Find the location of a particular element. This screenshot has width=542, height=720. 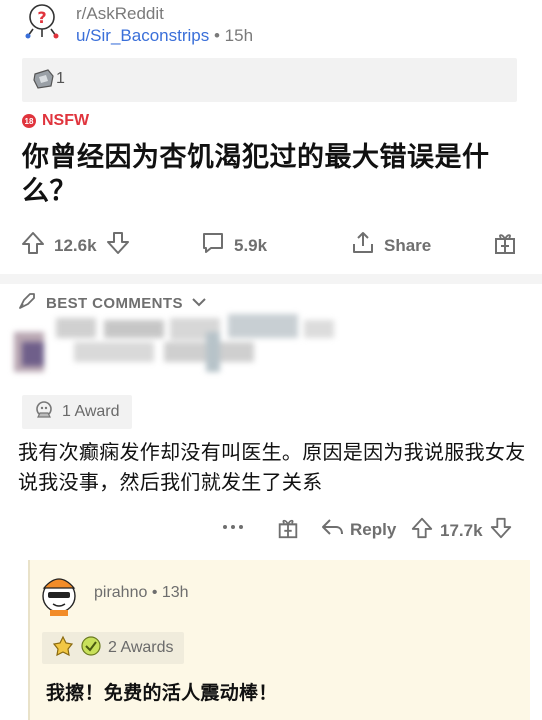

nsfw-tag: 18 NSFW is located at coordinates (55, 121).